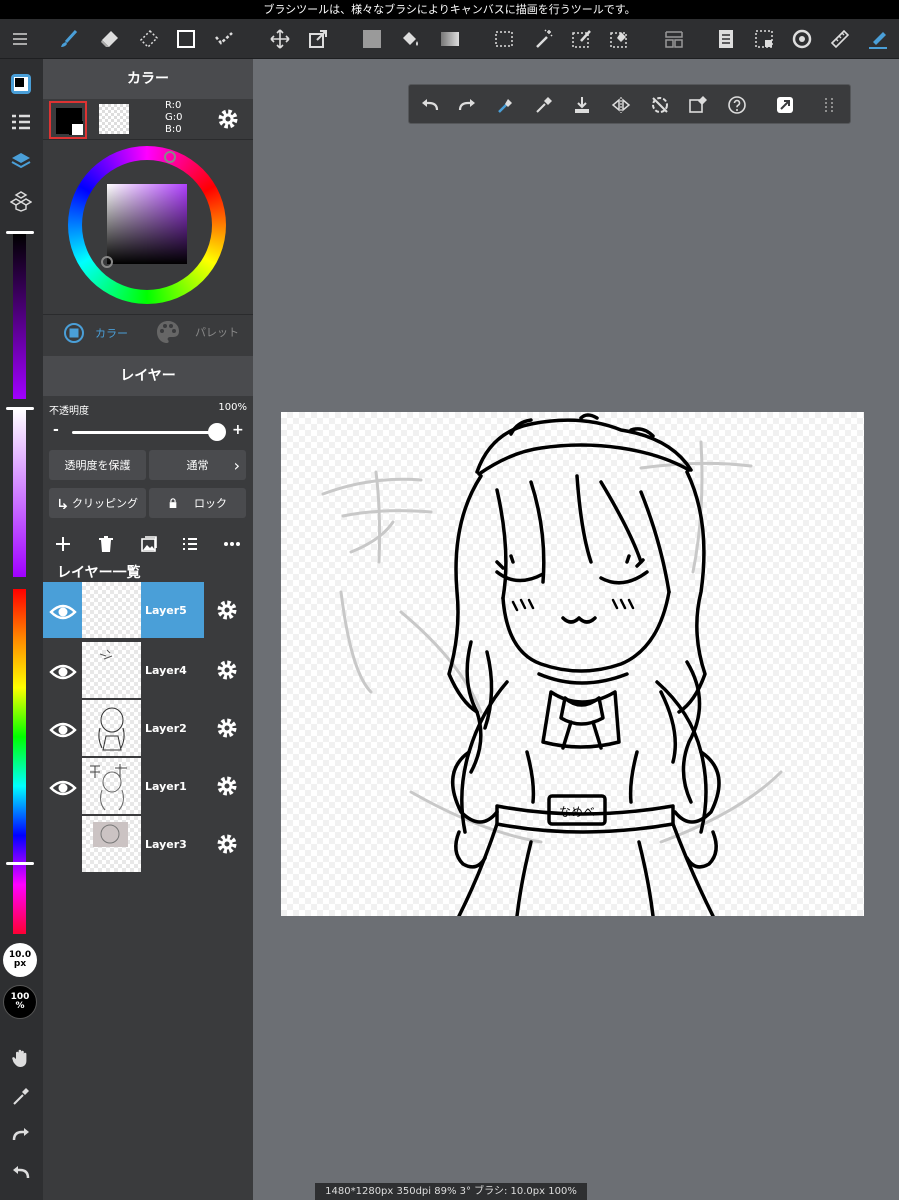  I want to click on sub-color-swatch, so click(114, 119).